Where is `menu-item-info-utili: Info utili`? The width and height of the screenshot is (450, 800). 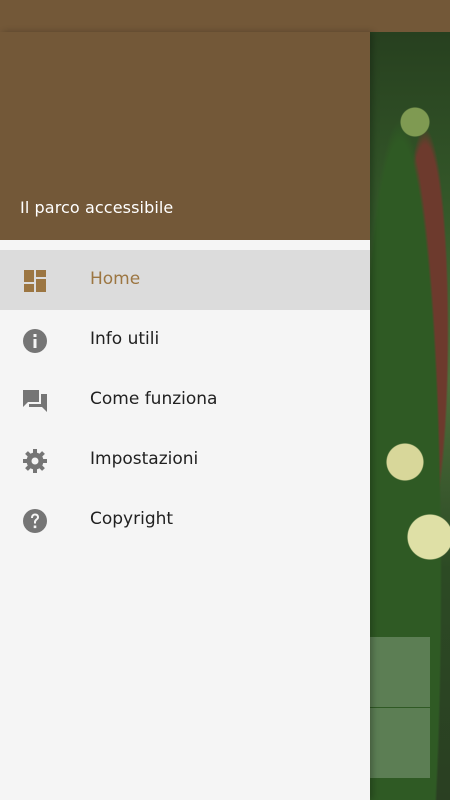
menu-item-info-utili: Info utili is located at coordinates (185, 340).